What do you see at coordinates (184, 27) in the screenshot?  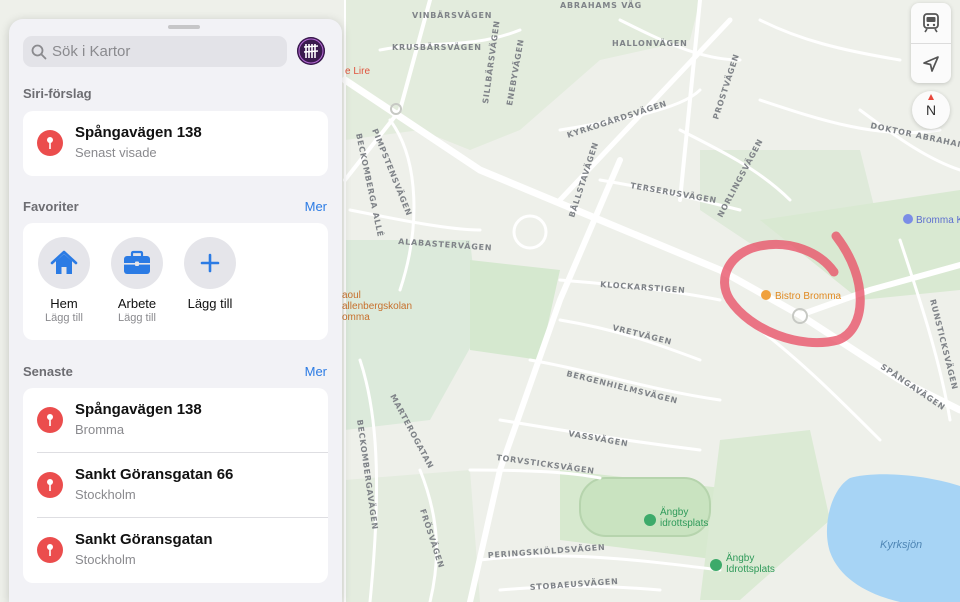 I see `drag-handle` at bounding box center [184, 27].